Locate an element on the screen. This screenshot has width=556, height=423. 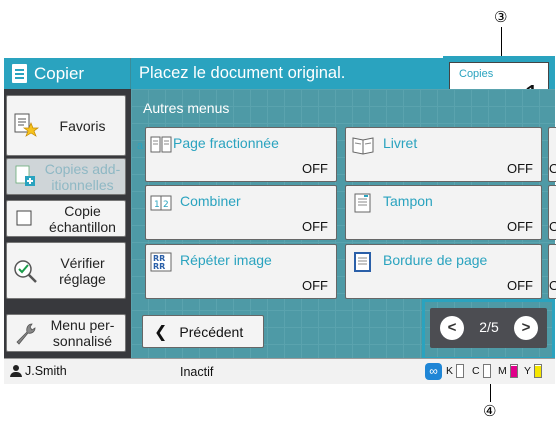
booklet-icon is located at coordinates (363, 145).